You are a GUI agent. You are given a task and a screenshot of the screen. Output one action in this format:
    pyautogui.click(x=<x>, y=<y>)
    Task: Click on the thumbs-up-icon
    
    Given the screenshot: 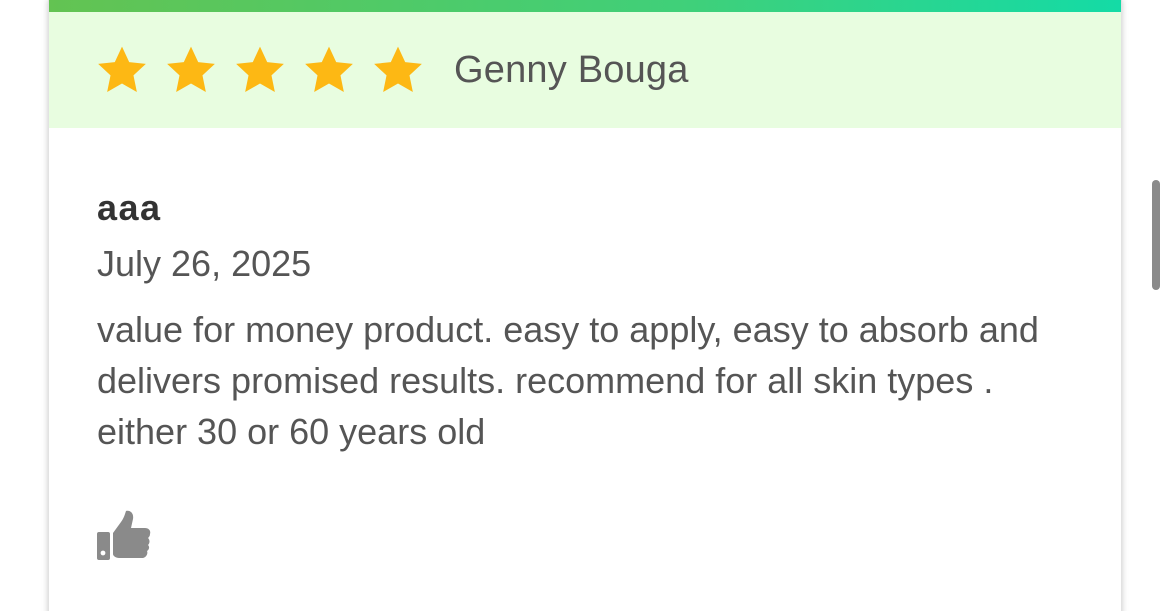 What is the action you would take?
    pyautogui.click(x=124, y=536)
    